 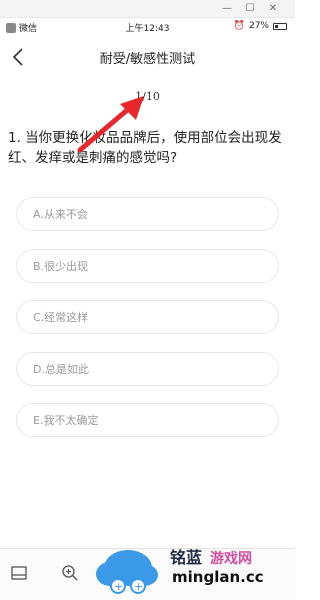 I want to click on option-label: D.总是如此, so click(x=61, y=369).